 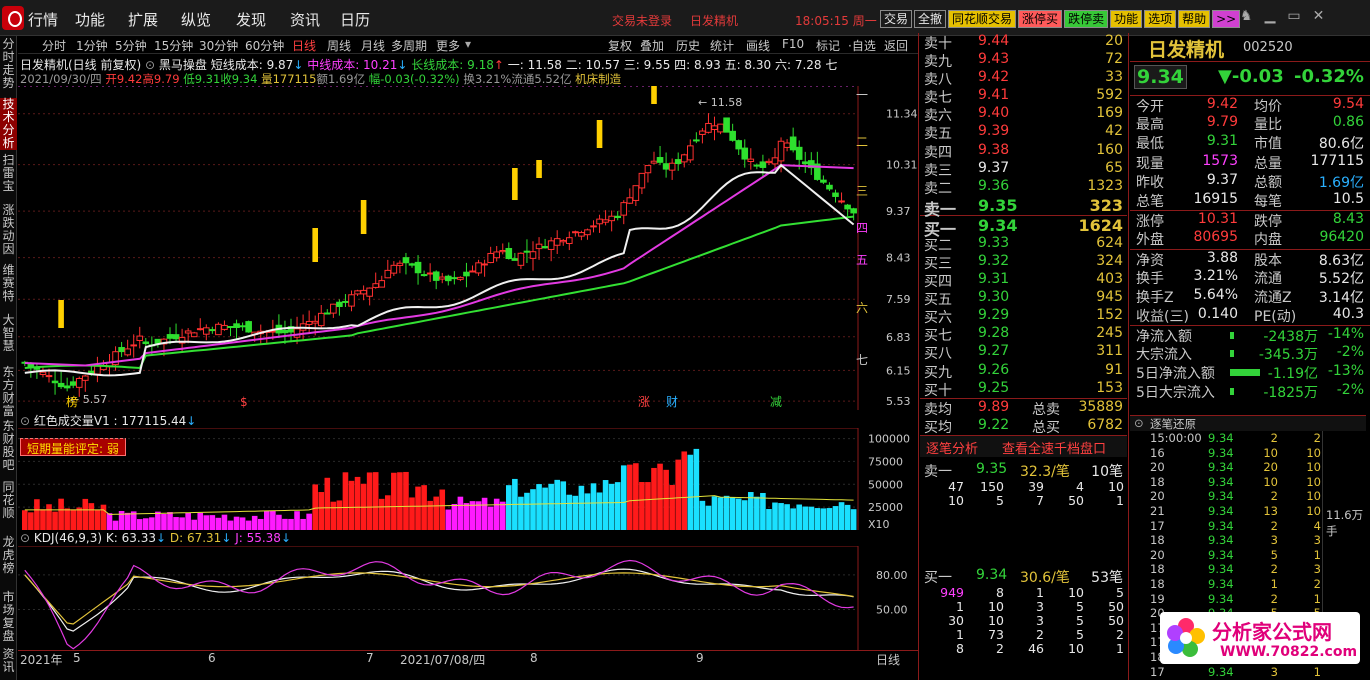 I want to click on order-row: 买三 9.32 324, so click(x=1023, y=262).